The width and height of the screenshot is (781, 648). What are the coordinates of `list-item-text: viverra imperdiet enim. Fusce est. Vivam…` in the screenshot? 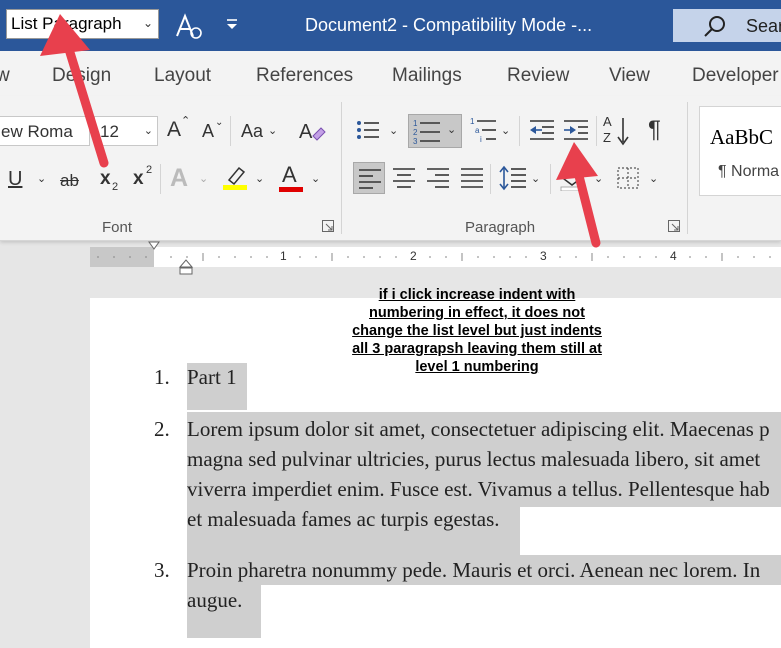 It's located at (478, 489).